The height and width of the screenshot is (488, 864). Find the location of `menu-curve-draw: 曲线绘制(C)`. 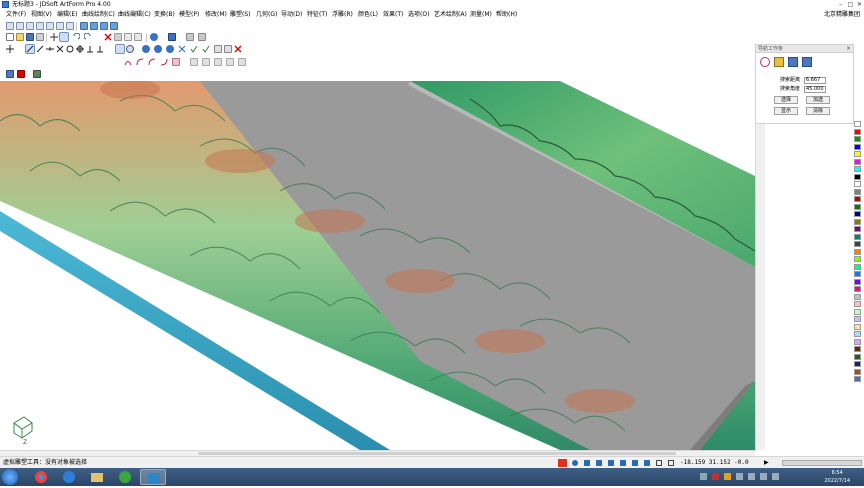

menu-curve-draw: 曲线绘制(C) is located at coordinates (98, 15).